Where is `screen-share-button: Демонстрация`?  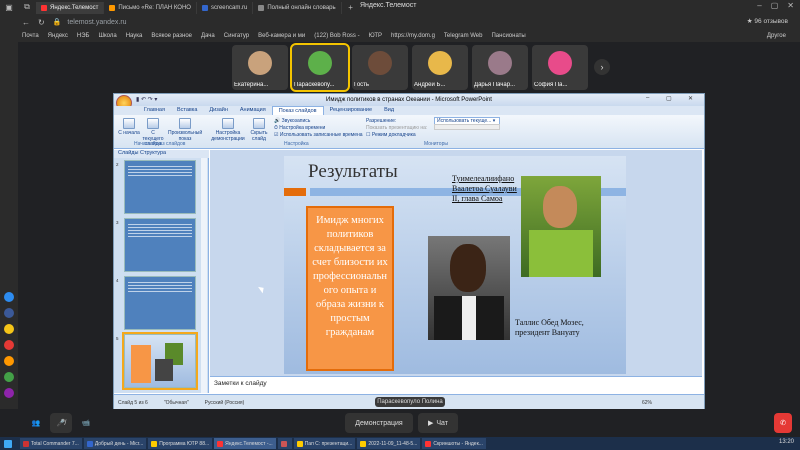 screen-share-button: Демонстрация is located at coordinates (379, 423).